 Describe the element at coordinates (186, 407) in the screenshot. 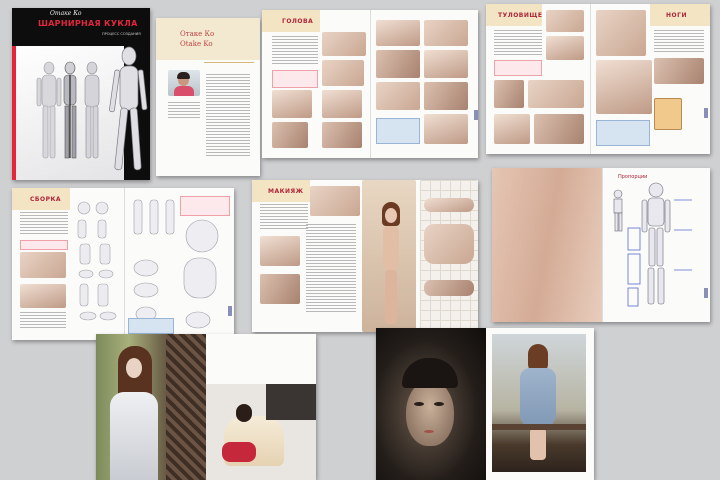

I see `photo-1-lattice` at that location.